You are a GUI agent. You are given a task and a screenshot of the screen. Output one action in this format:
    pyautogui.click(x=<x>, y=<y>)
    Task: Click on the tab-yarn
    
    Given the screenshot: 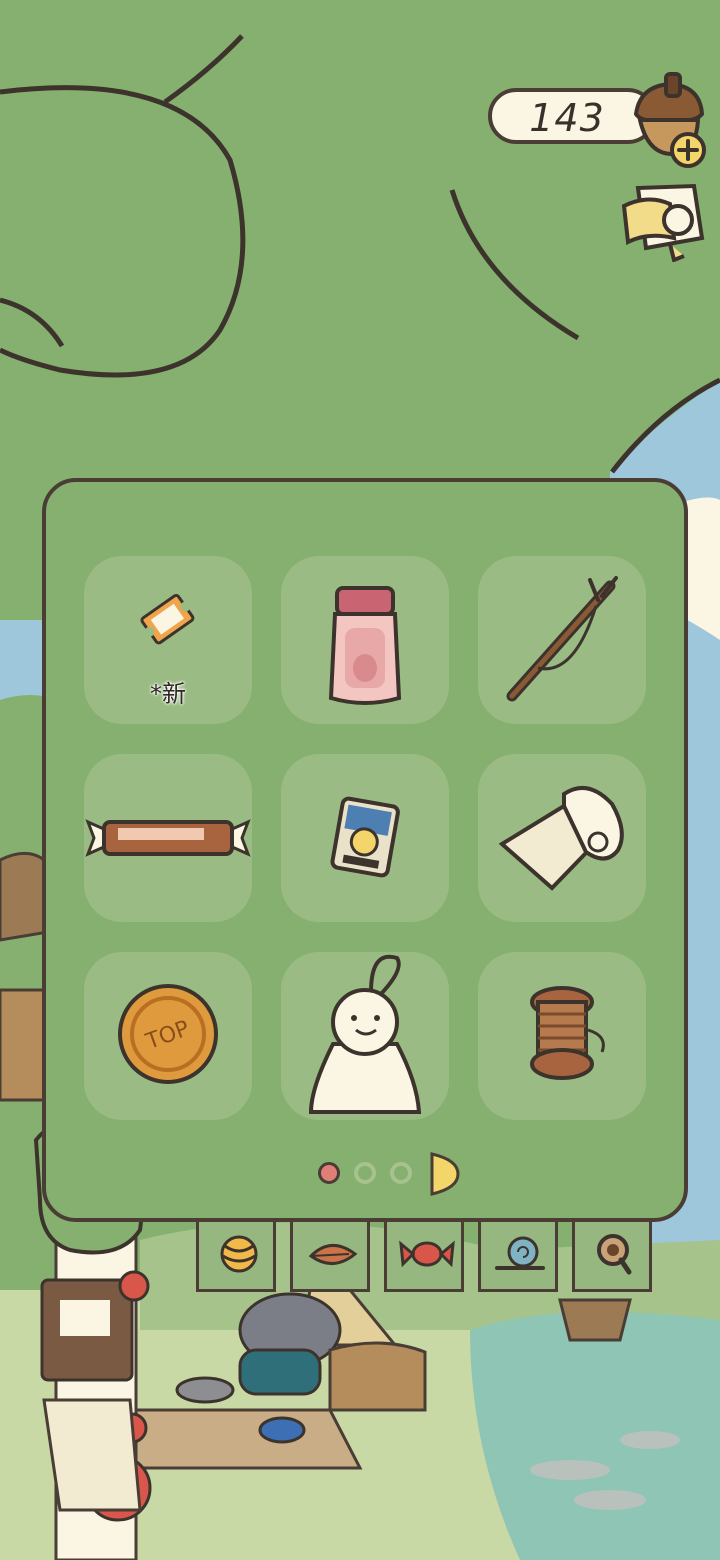 What is the action you would take?
    pyautogui.click(x=236, y=1257)
    